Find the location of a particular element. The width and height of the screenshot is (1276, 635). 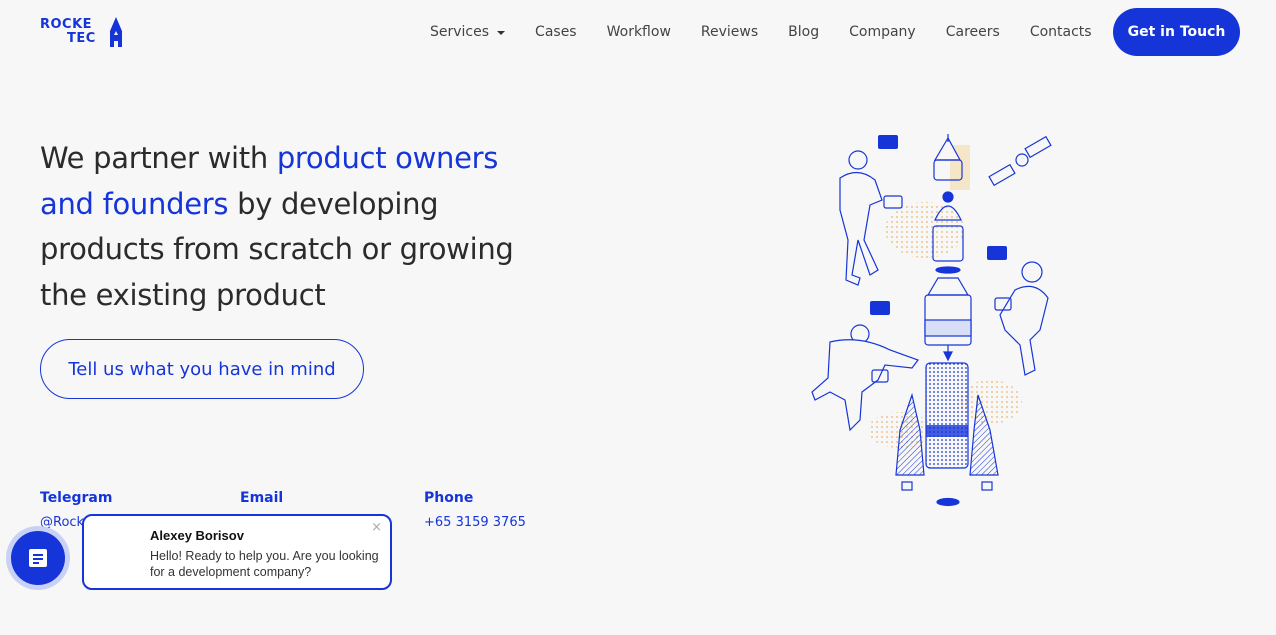

rocket-team-illustration is located at coordinates (931, 320).